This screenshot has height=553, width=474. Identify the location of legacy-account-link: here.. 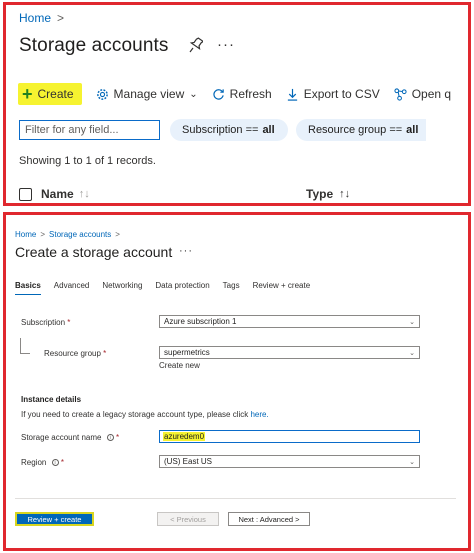
(259, 414).